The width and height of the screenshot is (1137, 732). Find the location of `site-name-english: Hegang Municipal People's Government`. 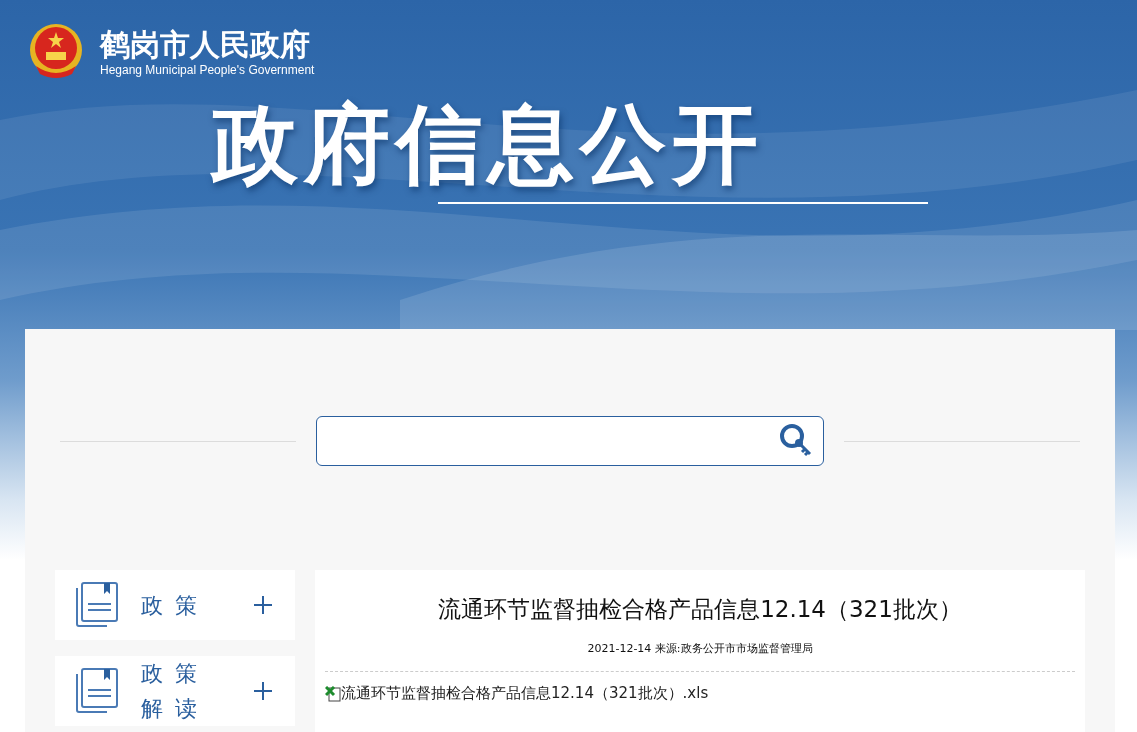

site-name-english: Hegang Municipal People's Government is located at coordinates (207, 70).